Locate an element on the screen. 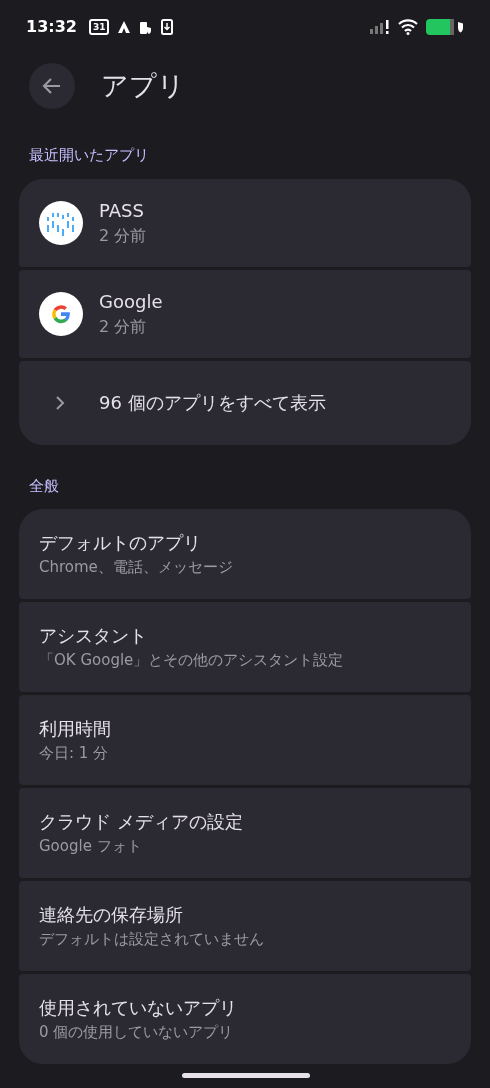 The image size is (490, 1088). app-name: Google is located at coordinates (131, 302).